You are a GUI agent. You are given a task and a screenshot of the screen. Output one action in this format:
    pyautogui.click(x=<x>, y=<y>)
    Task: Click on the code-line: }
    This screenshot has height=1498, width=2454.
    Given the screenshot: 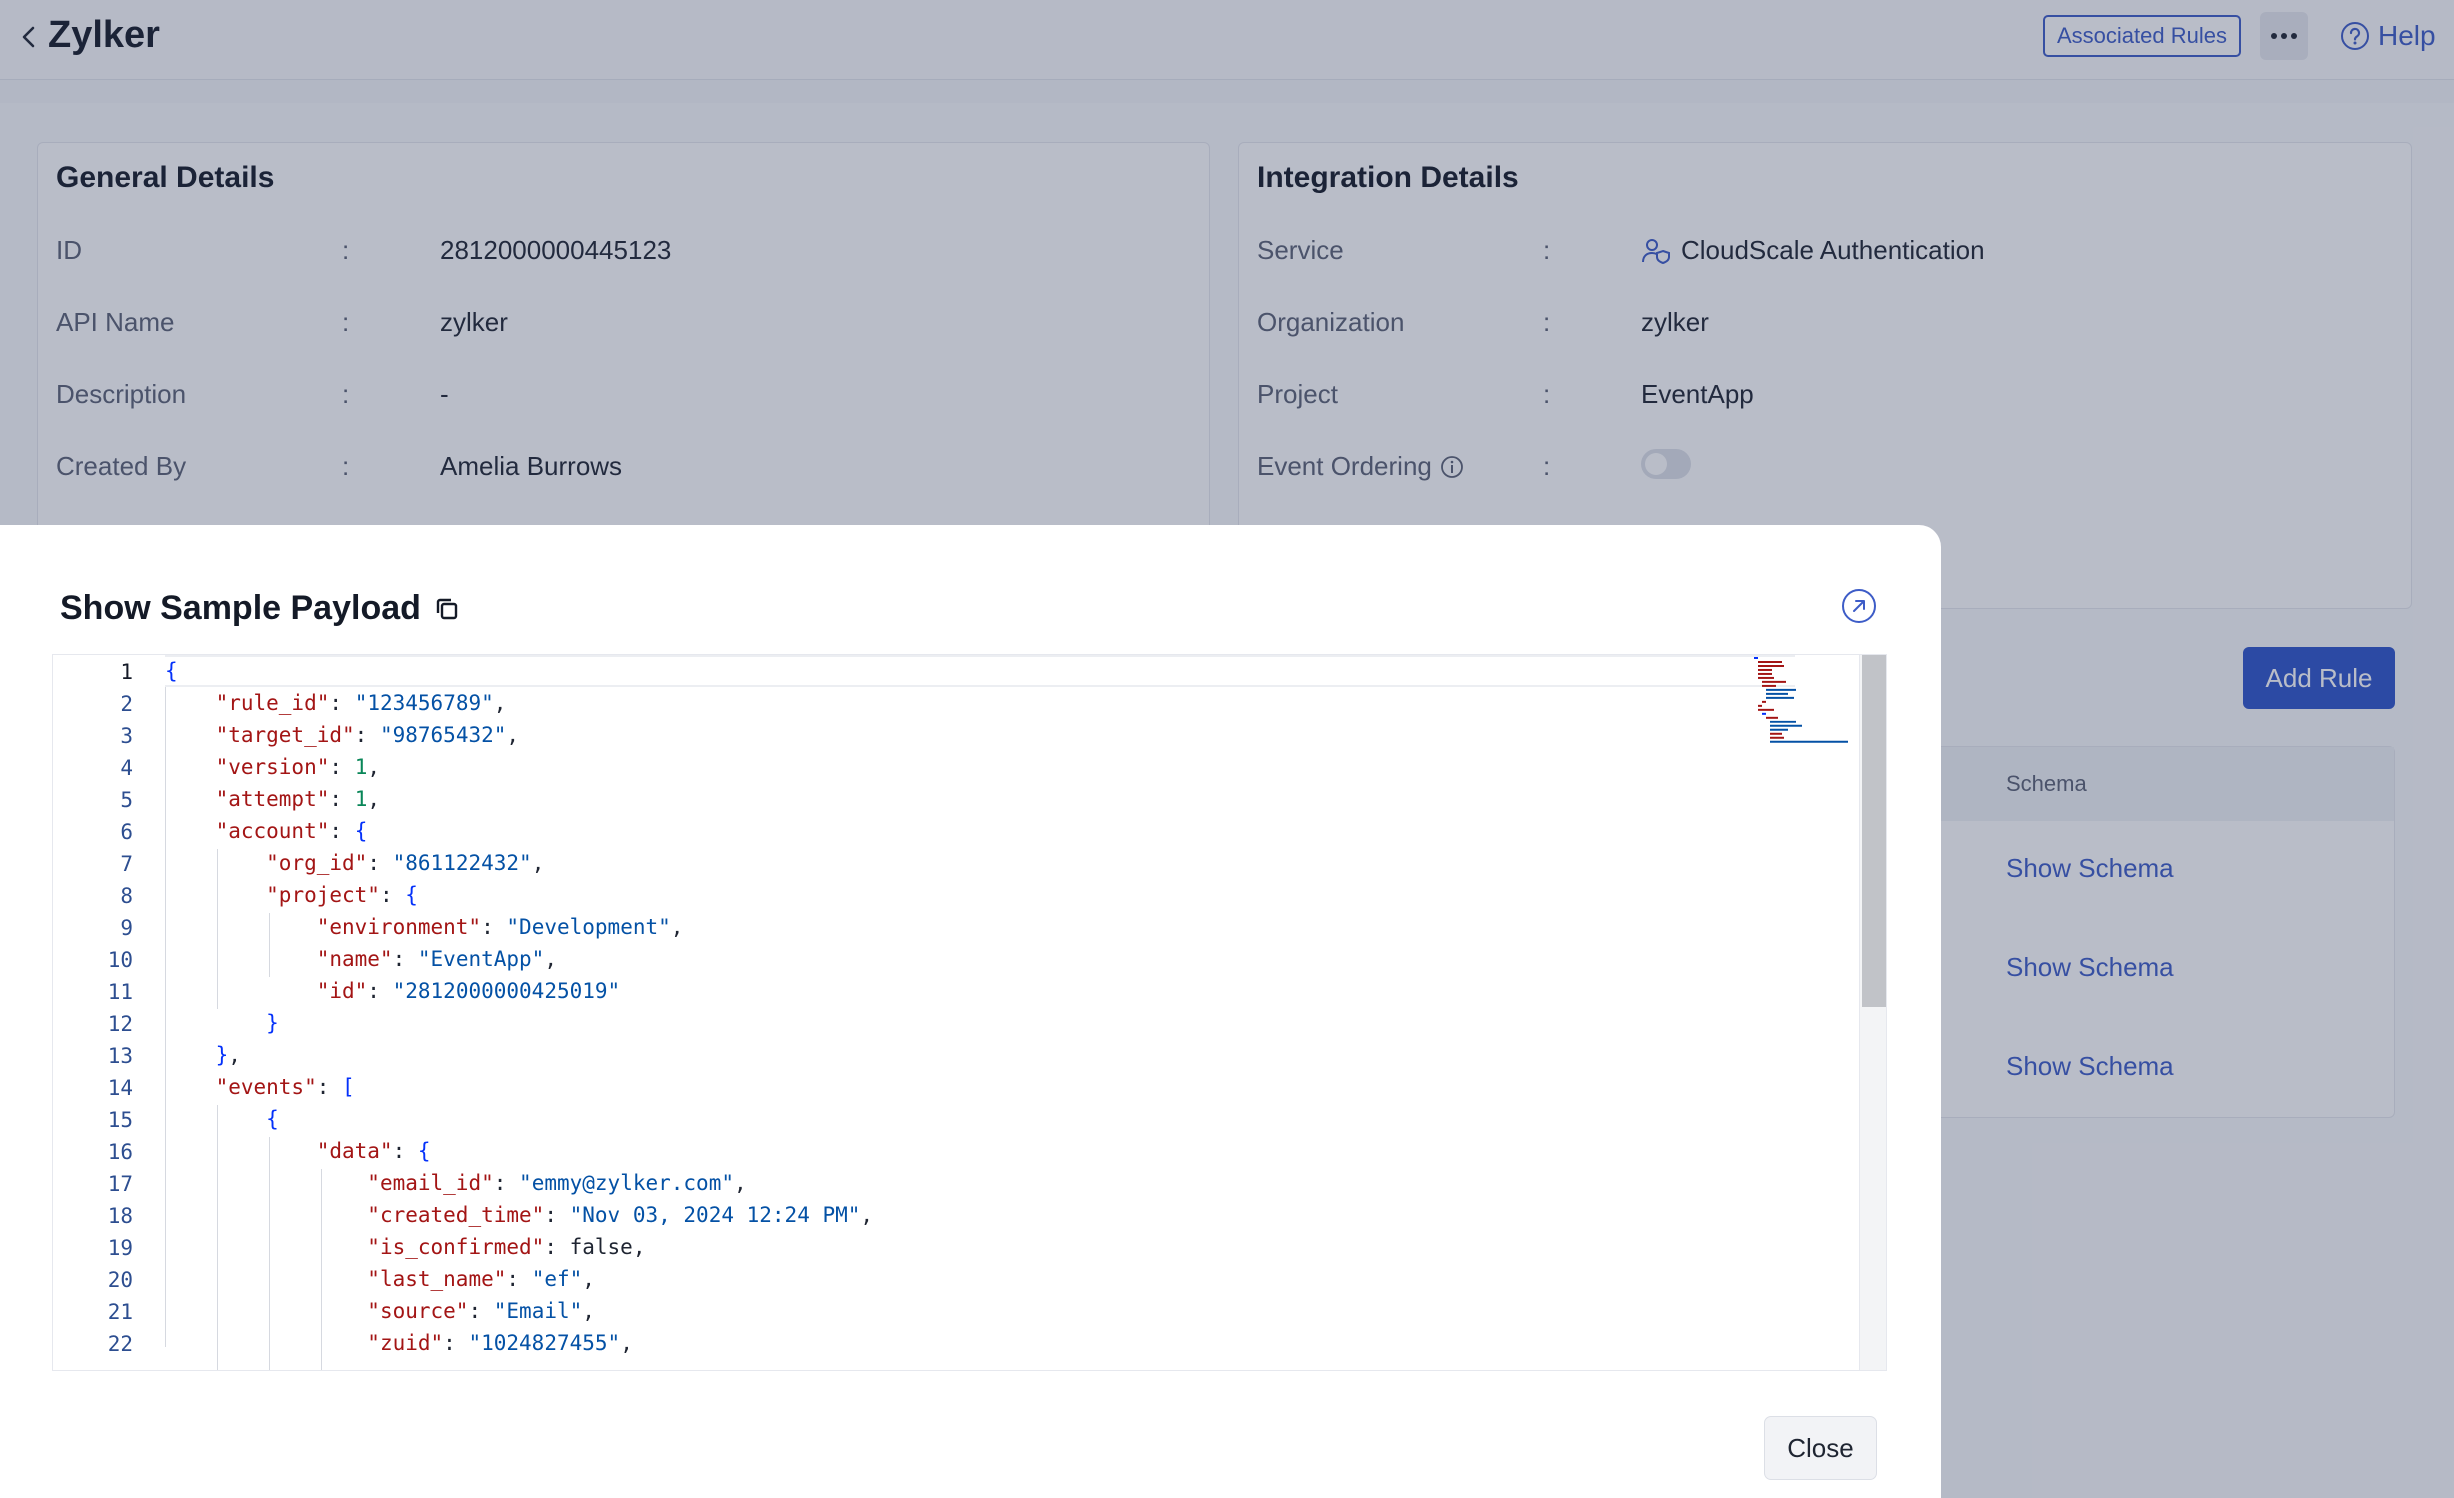 What is the action you would take?
    pyautogui.click(x=272, y=1023)
    